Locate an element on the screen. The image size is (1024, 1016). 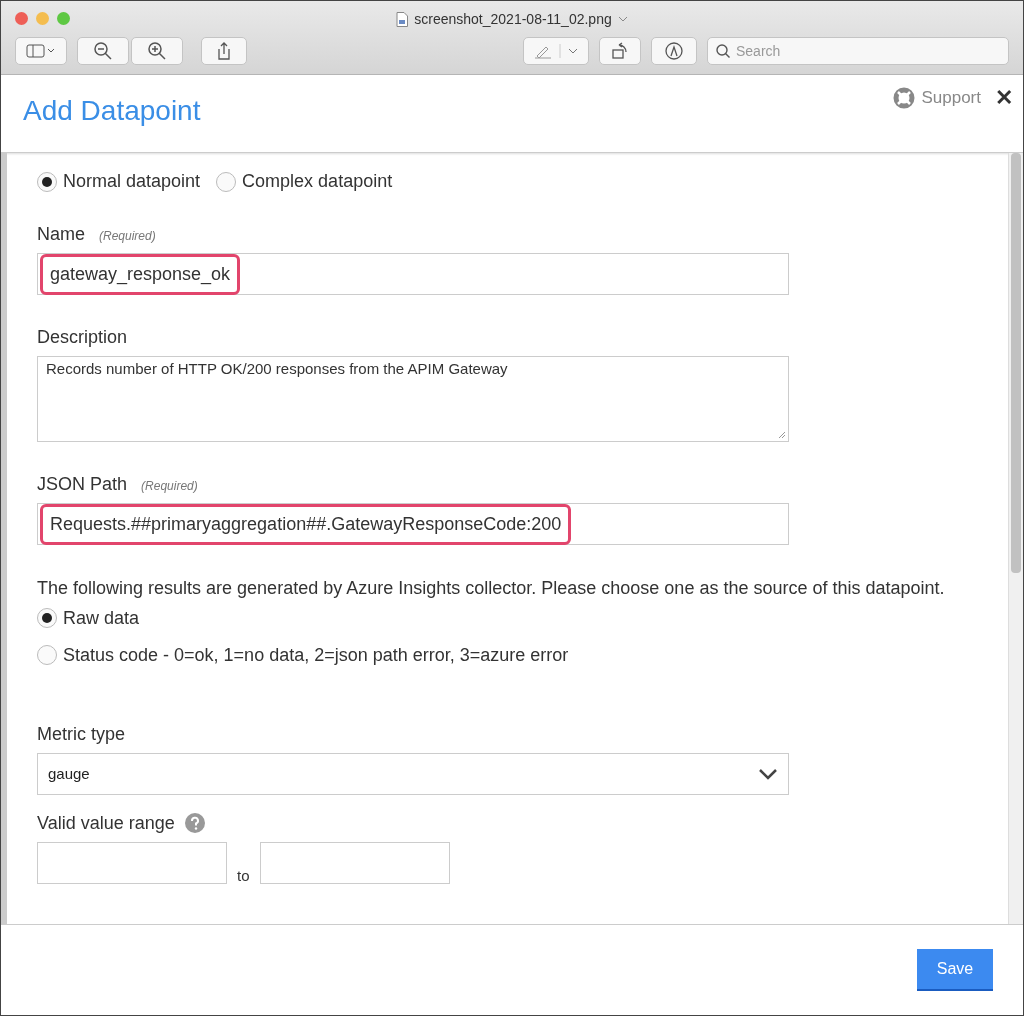
pen-icon is located at coordinates (556, 51).